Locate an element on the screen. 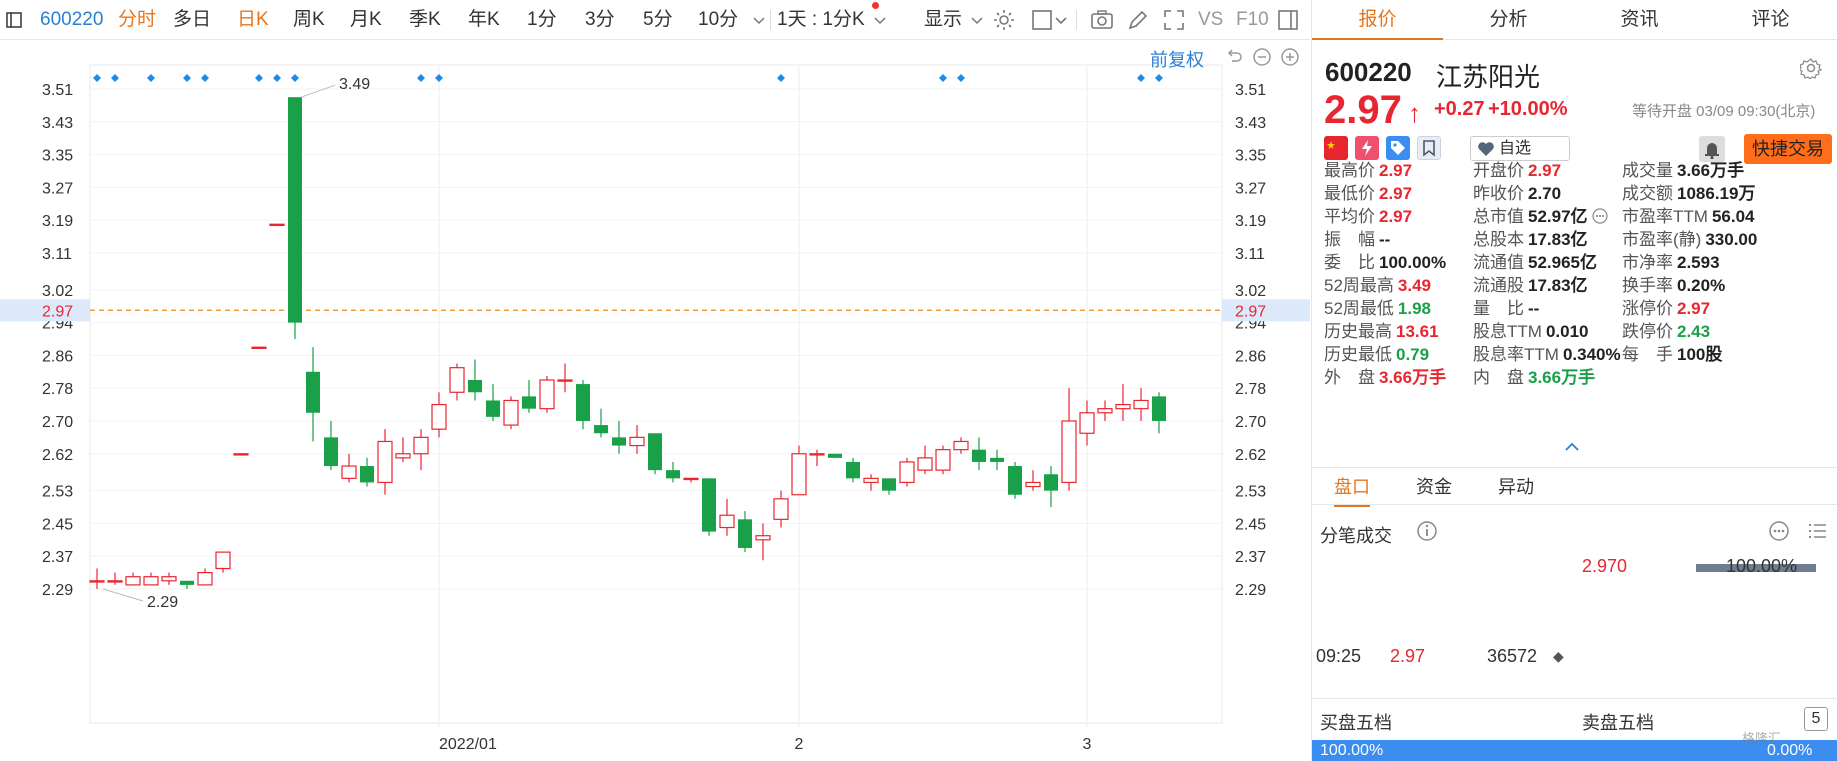 The image size is (1837, 761). tab-weekly-k: 周K is located at coordinates (309, 20).